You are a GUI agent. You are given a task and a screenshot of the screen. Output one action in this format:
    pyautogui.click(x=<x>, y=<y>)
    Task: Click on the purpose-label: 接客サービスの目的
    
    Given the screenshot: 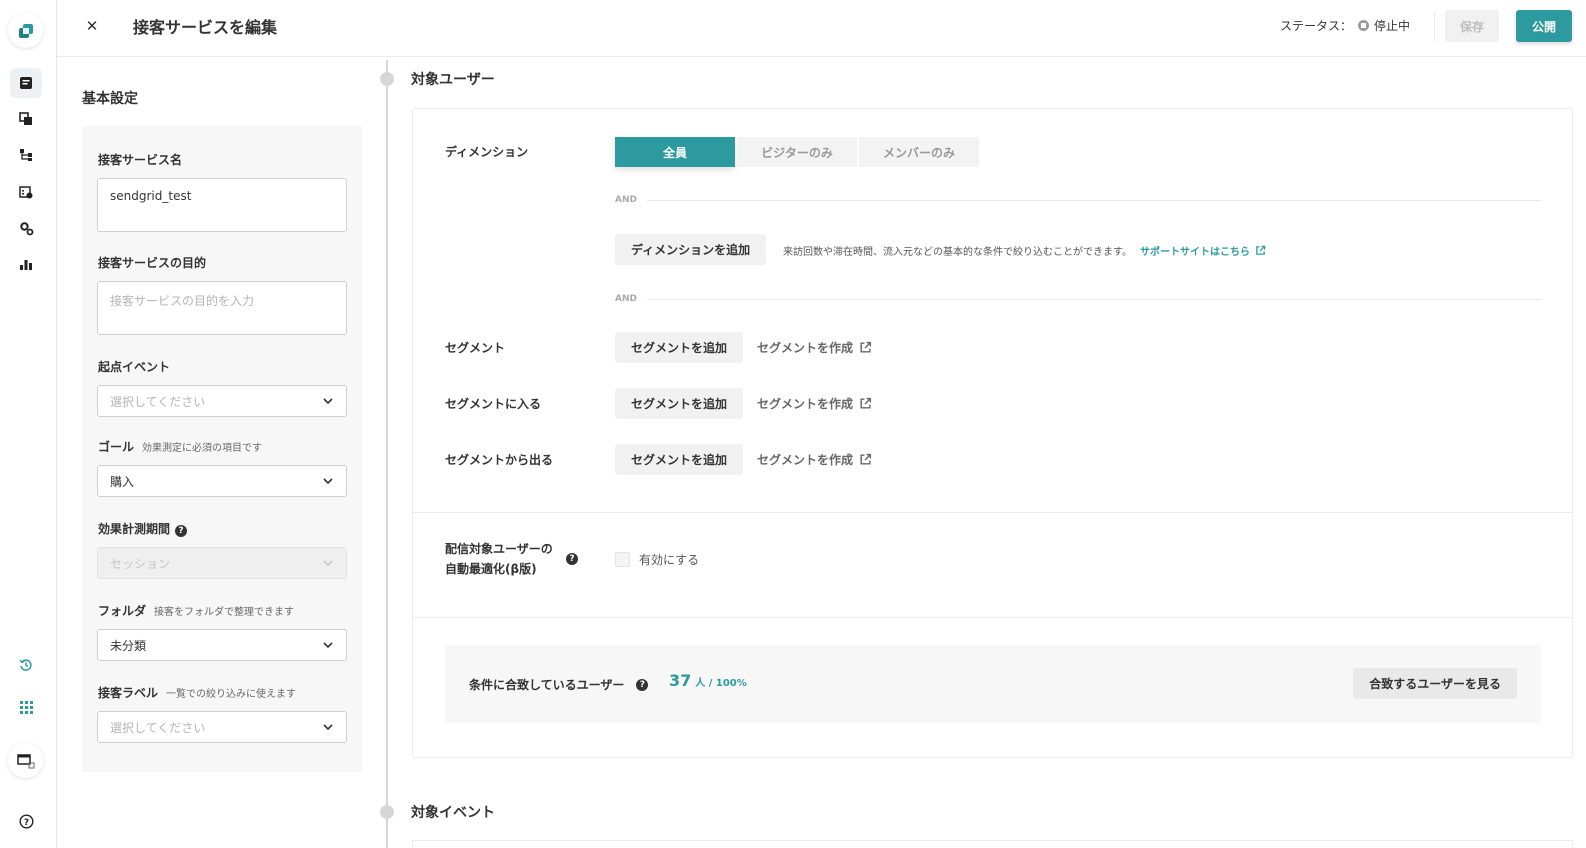 What is the action you would take?
    pyautogui.click(x=152, y=263)
    